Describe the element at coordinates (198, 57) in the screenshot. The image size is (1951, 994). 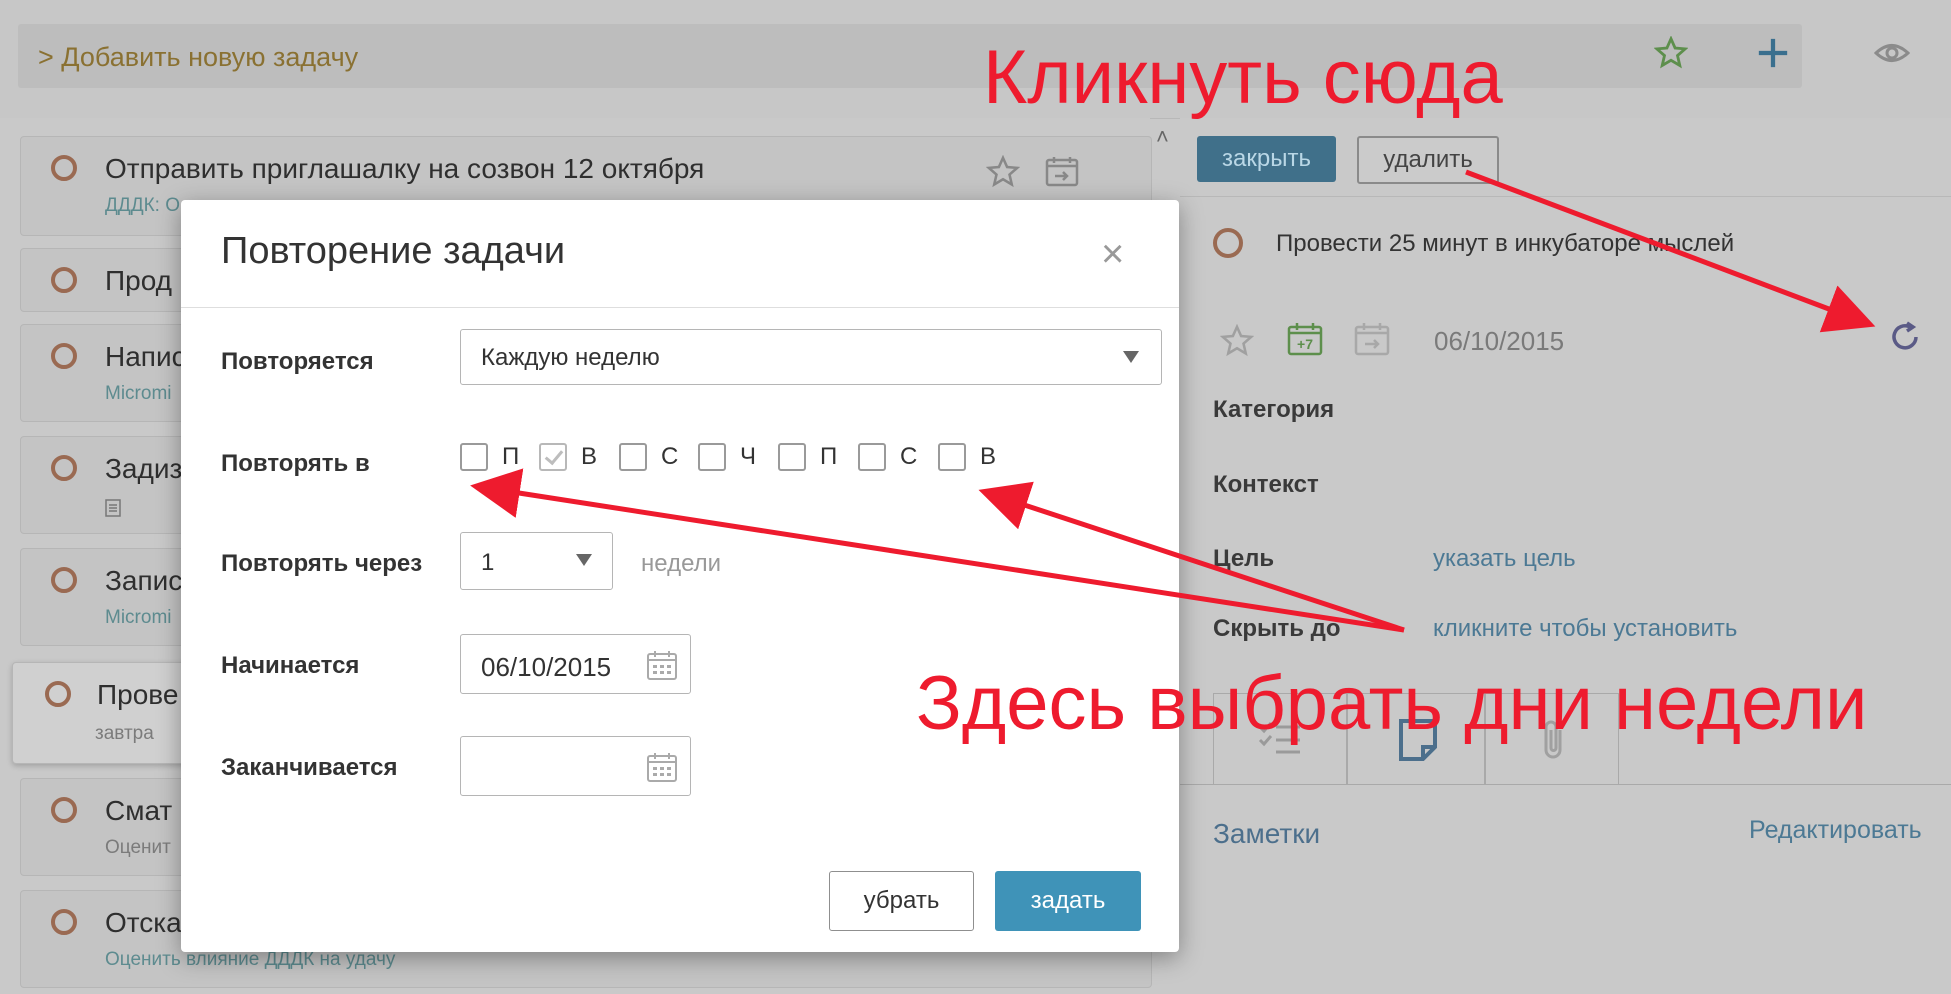
I see `add-task-label: > Добавить новую задачу` at that location.